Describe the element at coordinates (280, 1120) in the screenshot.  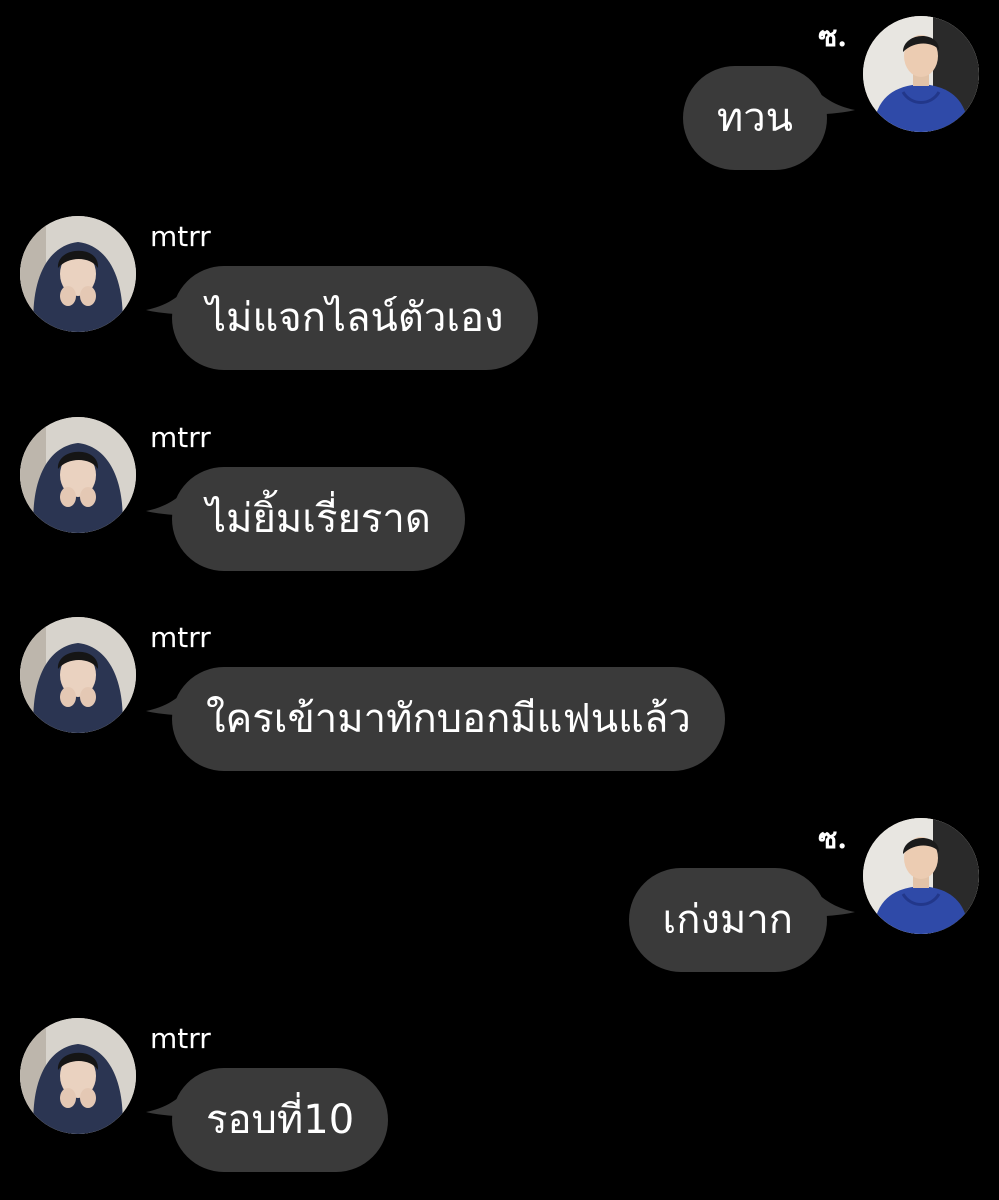
I see `message-bubble: รอบที่10` at that location.